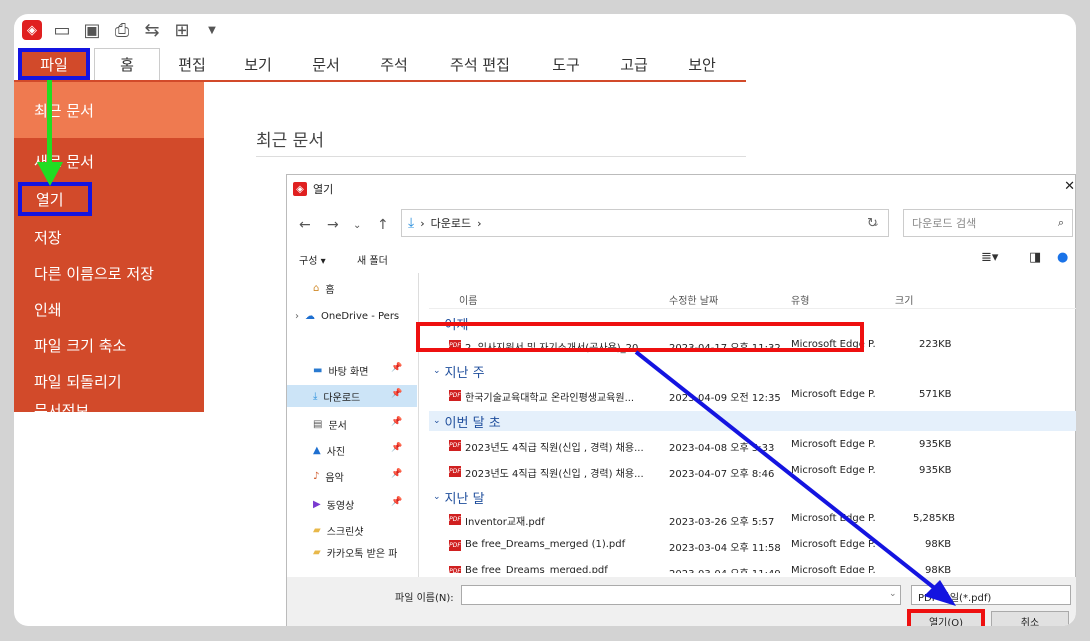 Image resolution: width=1090 pixels, height=641 pixels. I want to click on nav-label: 바탕 화면, so click(348, 372).